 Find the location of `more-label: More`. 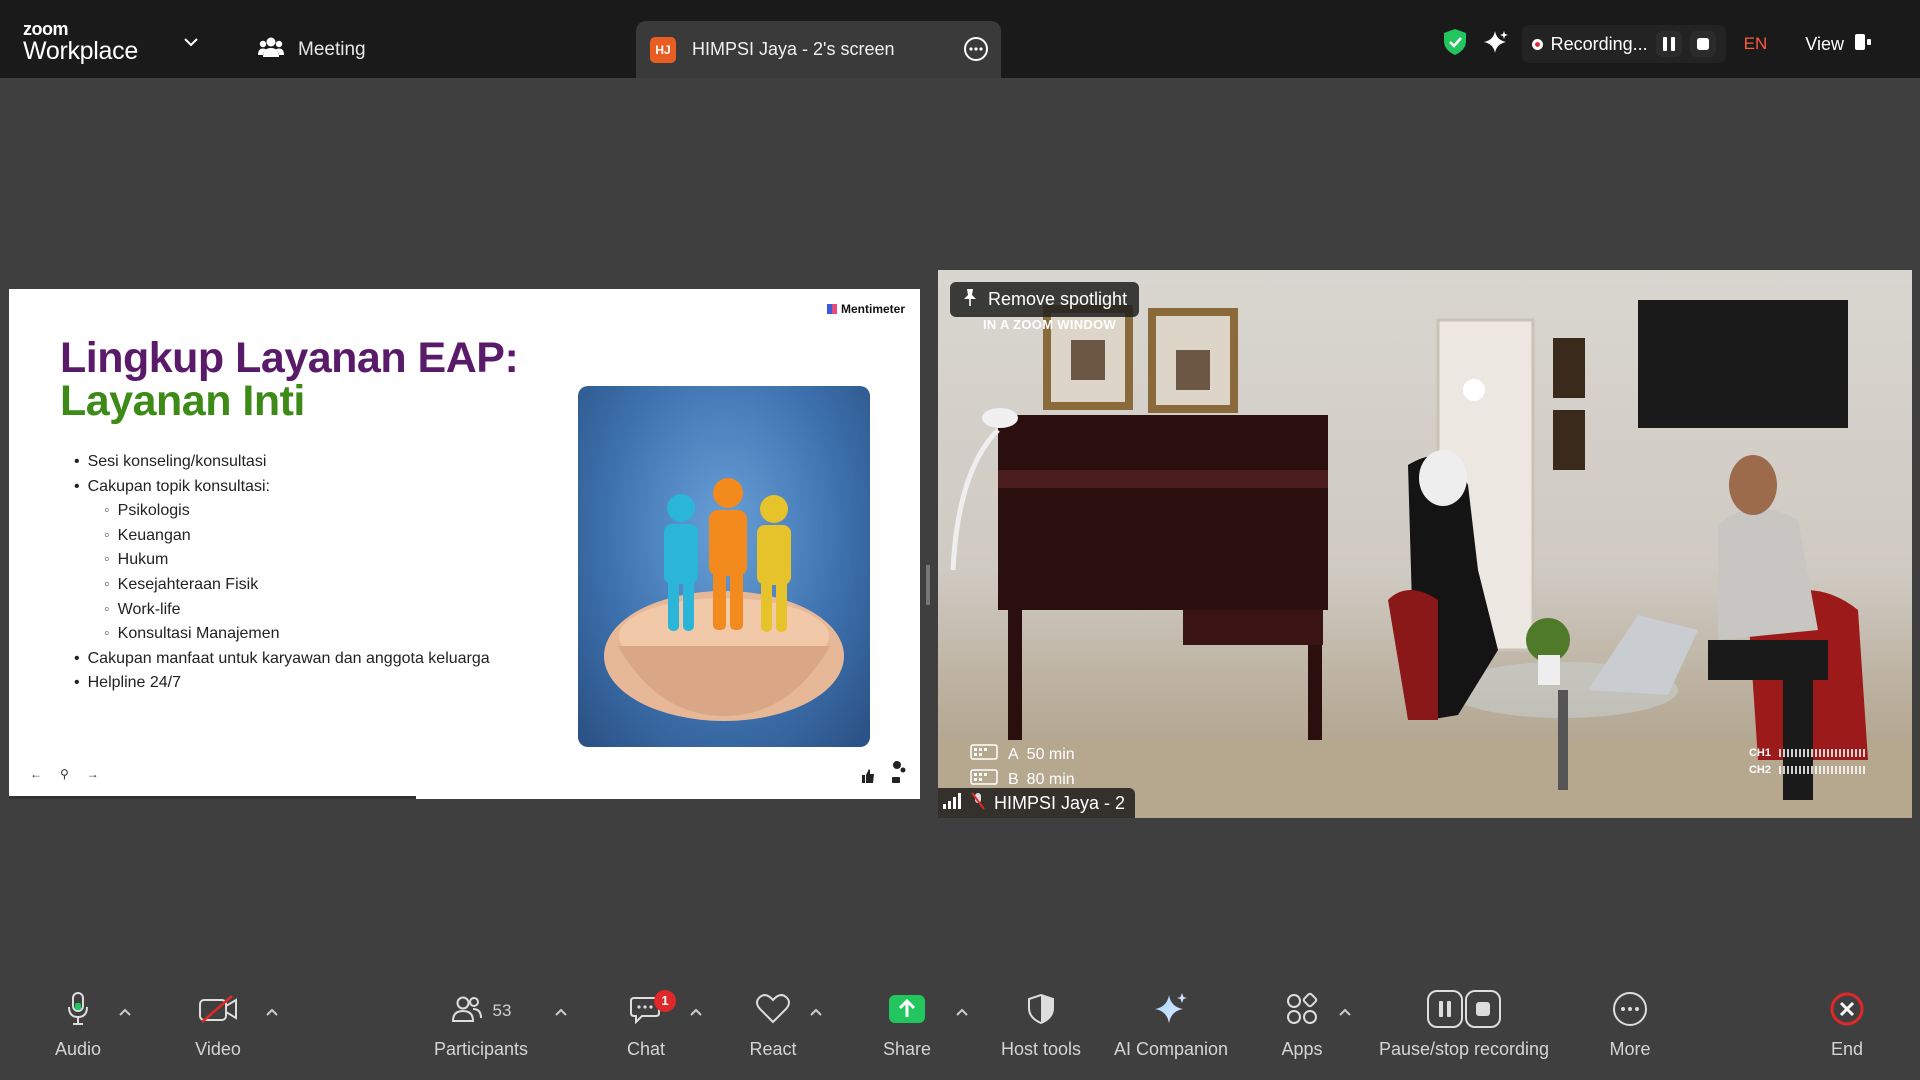

more-label: More is located at coordinates (1630, 1049).